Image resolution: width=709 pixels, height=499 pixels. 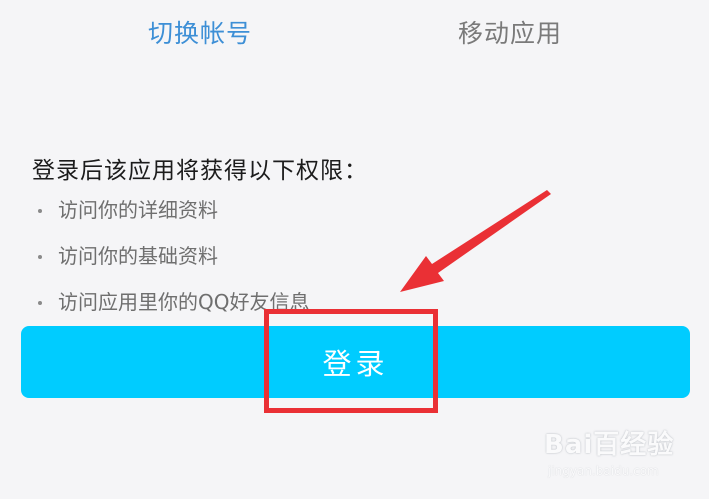 I want to click on login-button: 登录, so click(x=355, y=362).